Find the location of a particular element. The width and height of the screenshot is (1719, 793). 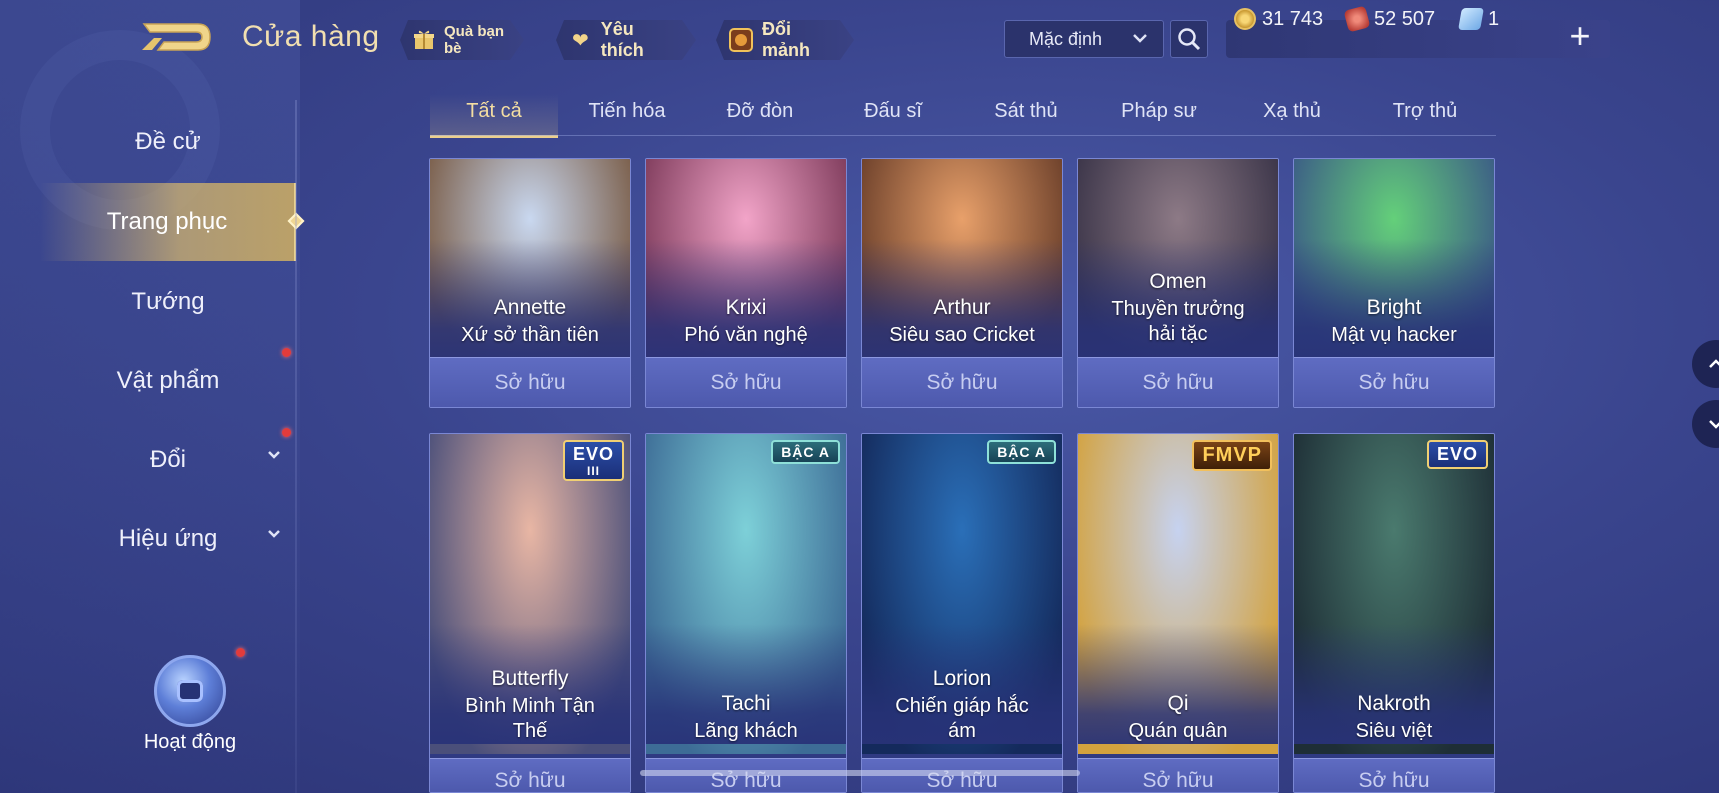

tab-all: Tất cả is located at coordinates (494, 116).